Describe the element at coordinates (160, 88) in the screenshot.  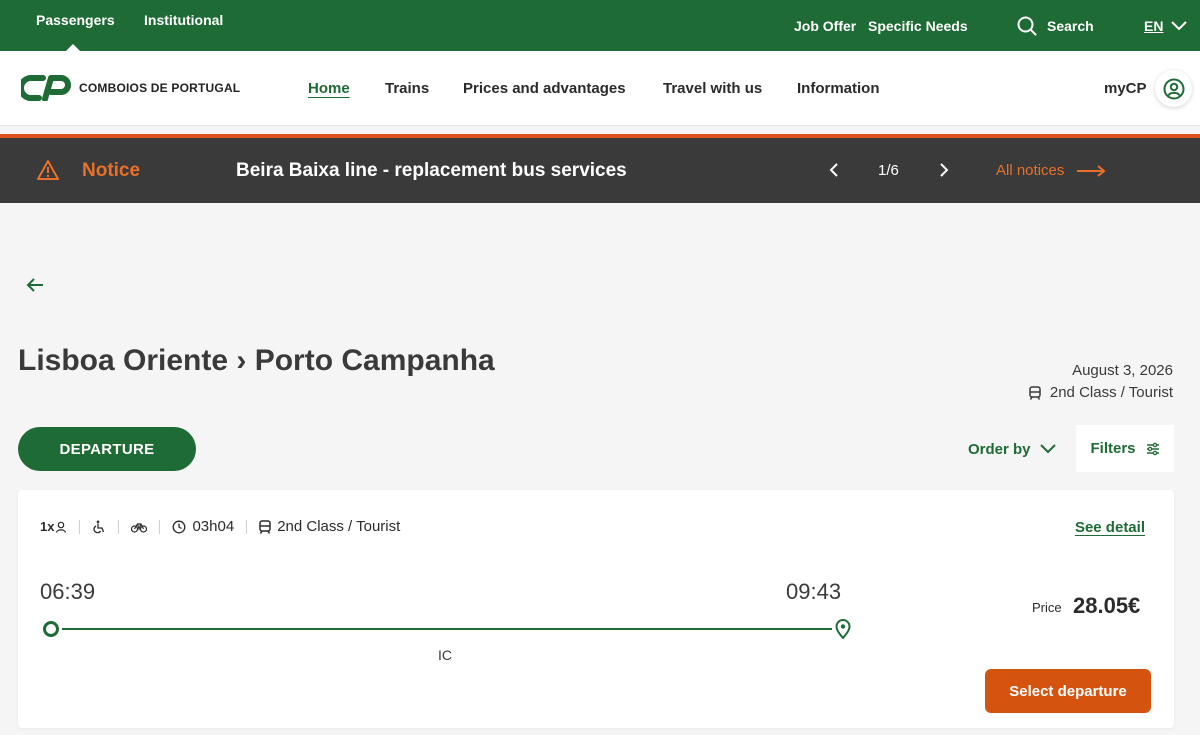
I see `logo-text: COMBOIOS DE PORTUGAL` at that location.